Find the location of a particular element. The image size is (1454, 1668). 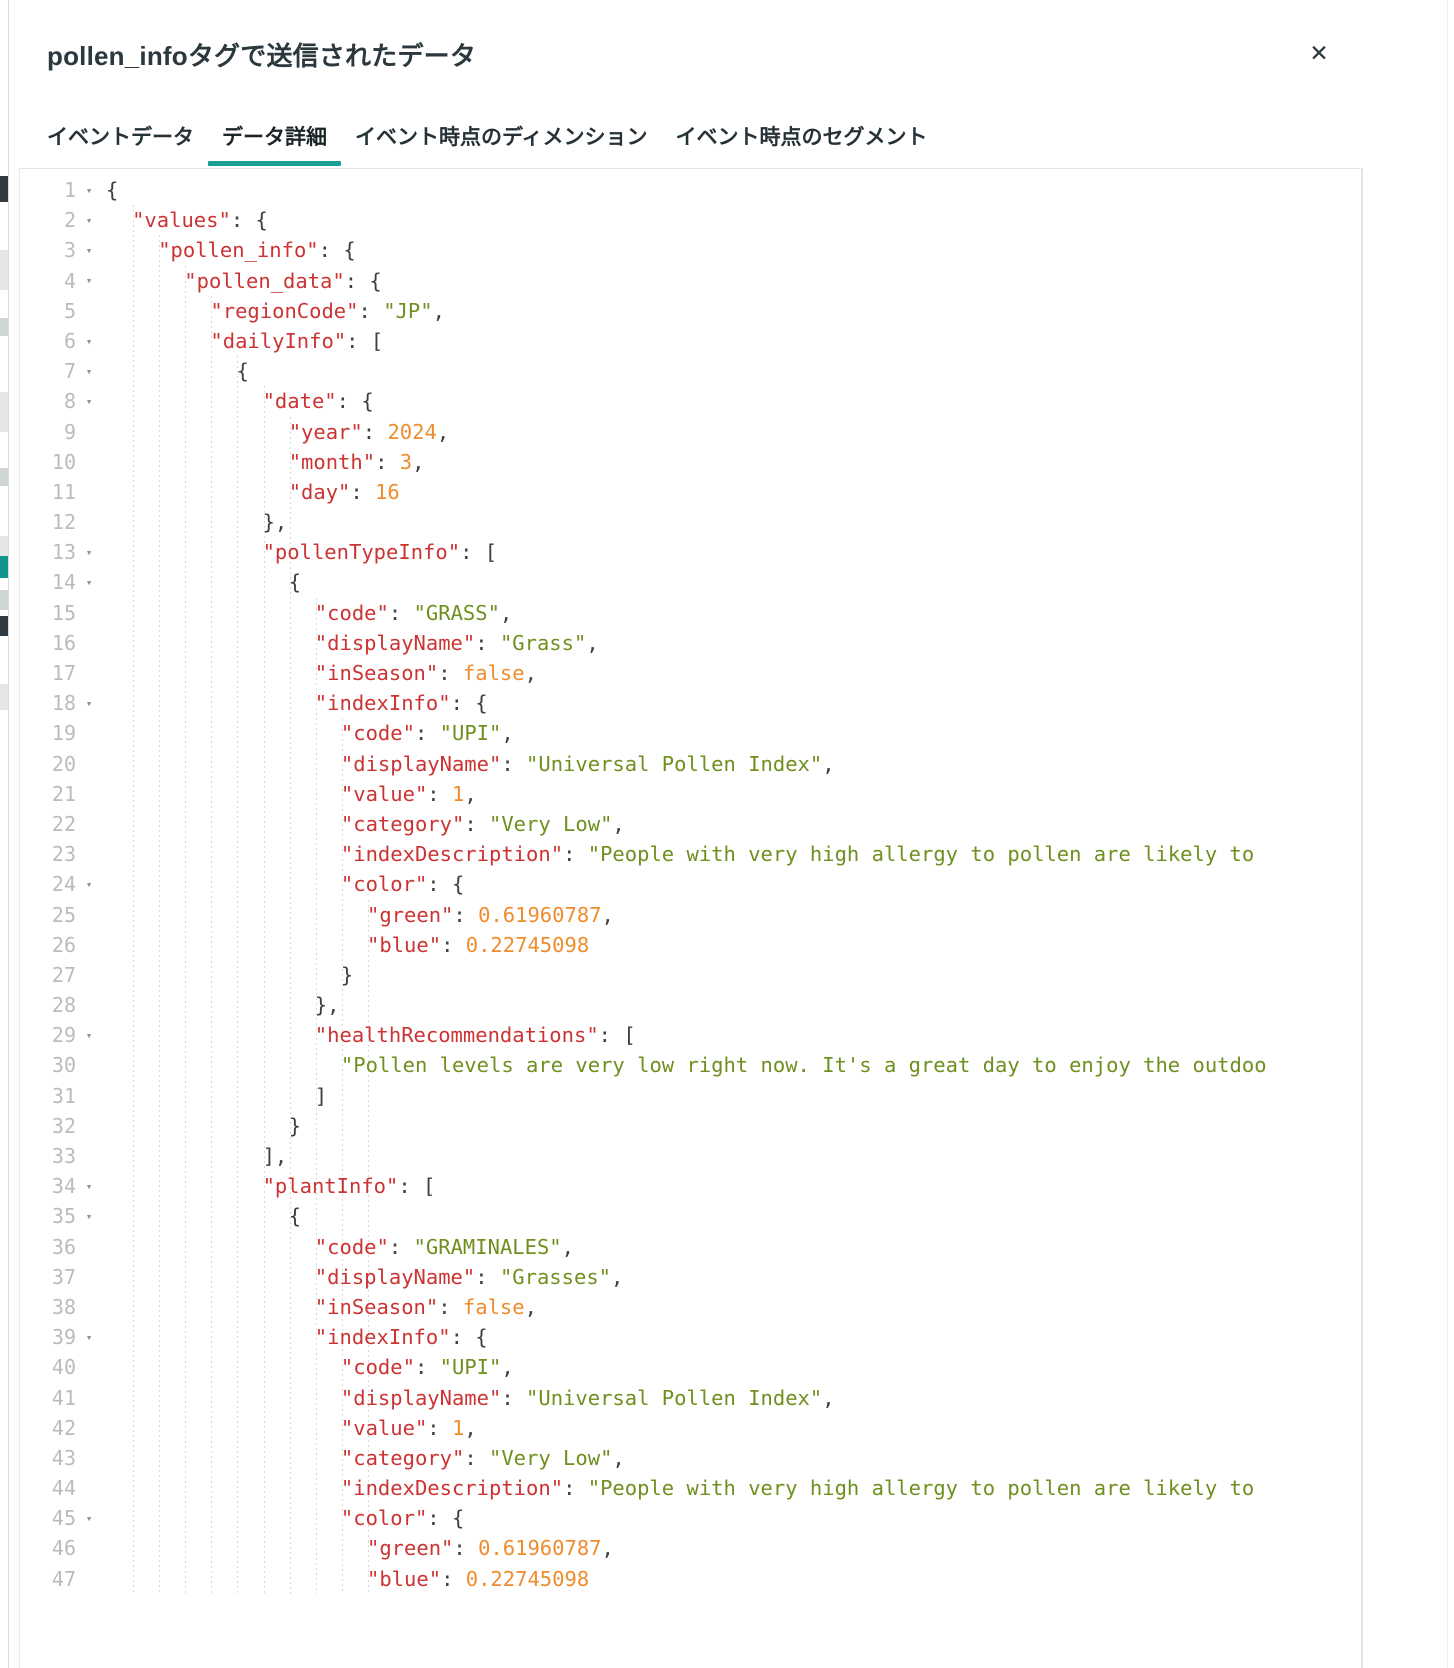

line-number: 5 is located at coordinates (69, 310).